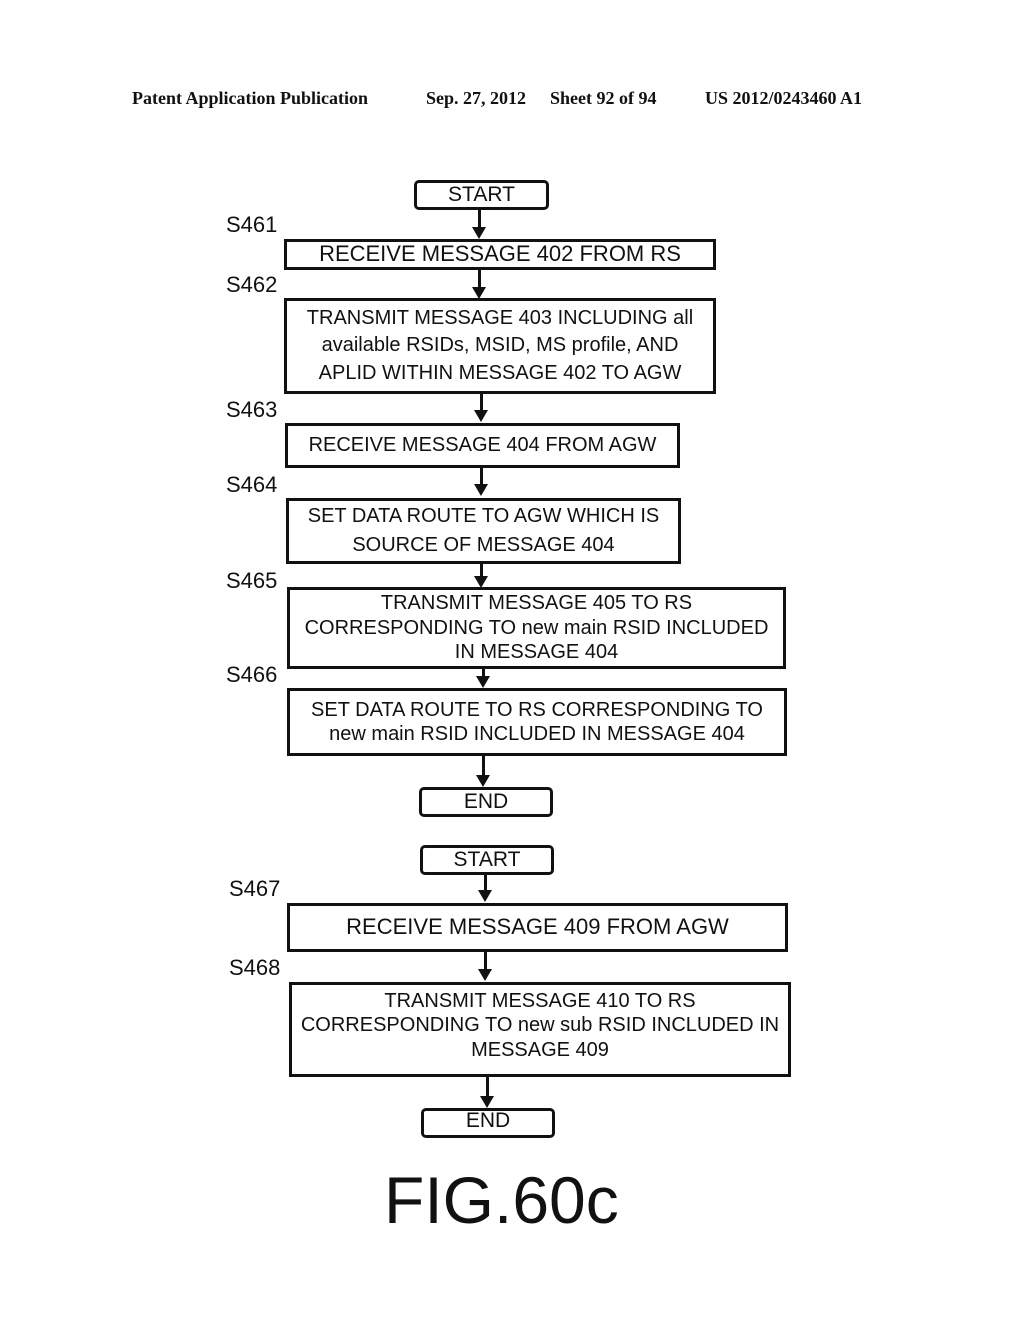 Image resolution: width=1024 pixels, height=1320 pixels. I want to click on figure-label: FIG.60c, so click(501, 1200).